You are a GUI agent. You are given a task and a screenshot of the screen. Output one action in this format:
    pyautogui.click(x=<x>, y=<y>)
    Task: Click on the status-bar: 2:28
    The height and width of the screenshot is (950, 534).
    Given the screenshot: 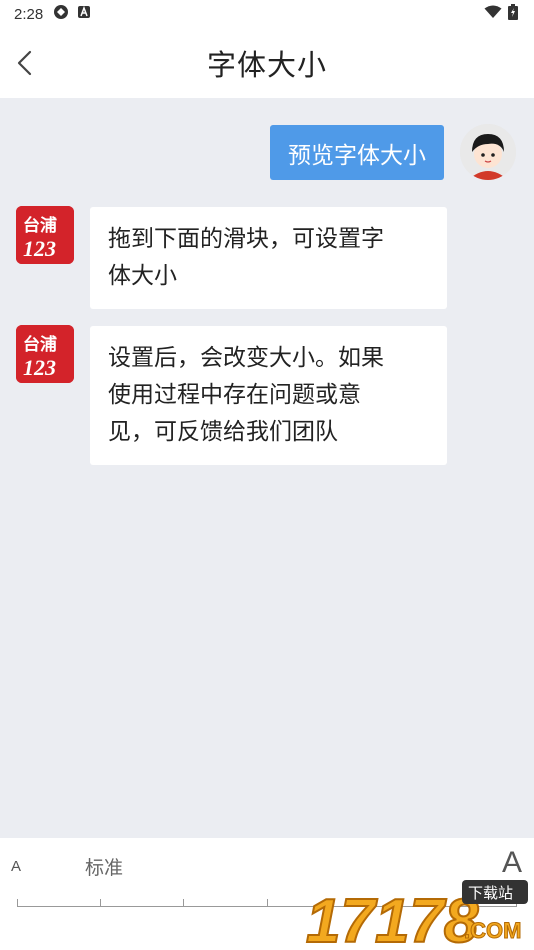 What is the action you would take?
    pyautogui.click(x=267, y=14)
    